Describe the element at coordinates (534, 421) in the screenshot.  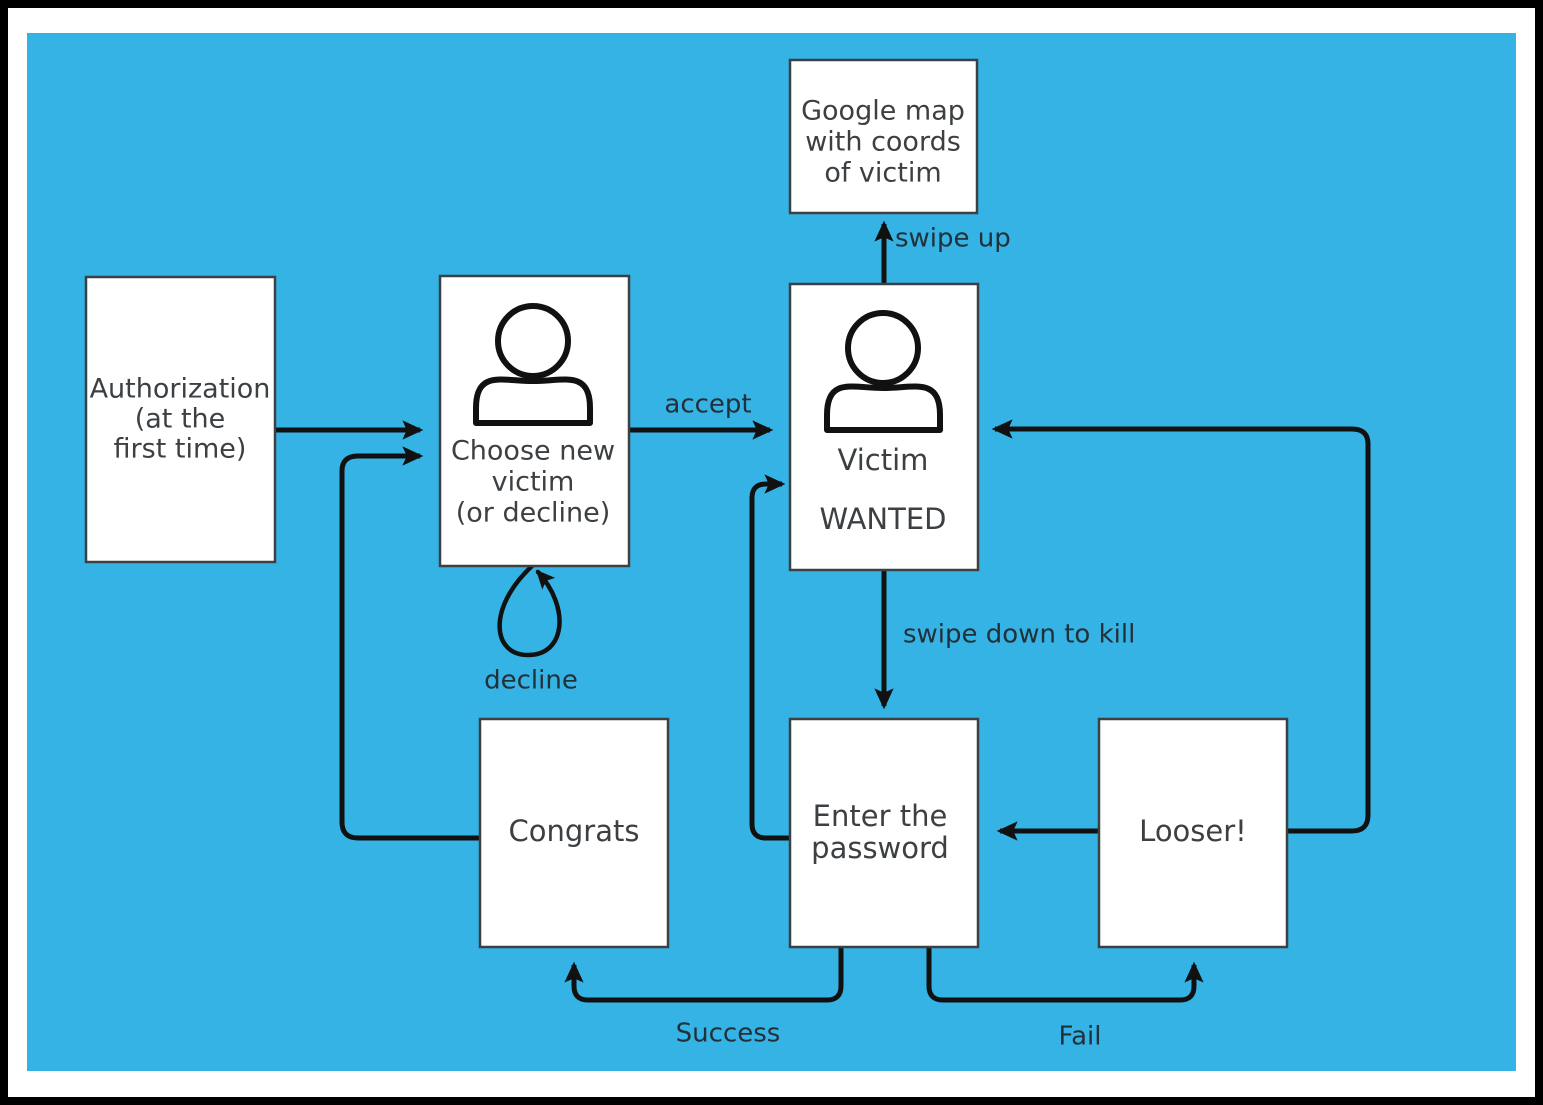
I see `node-choose-new-victim: Choose new victim (or decline)` at that location.